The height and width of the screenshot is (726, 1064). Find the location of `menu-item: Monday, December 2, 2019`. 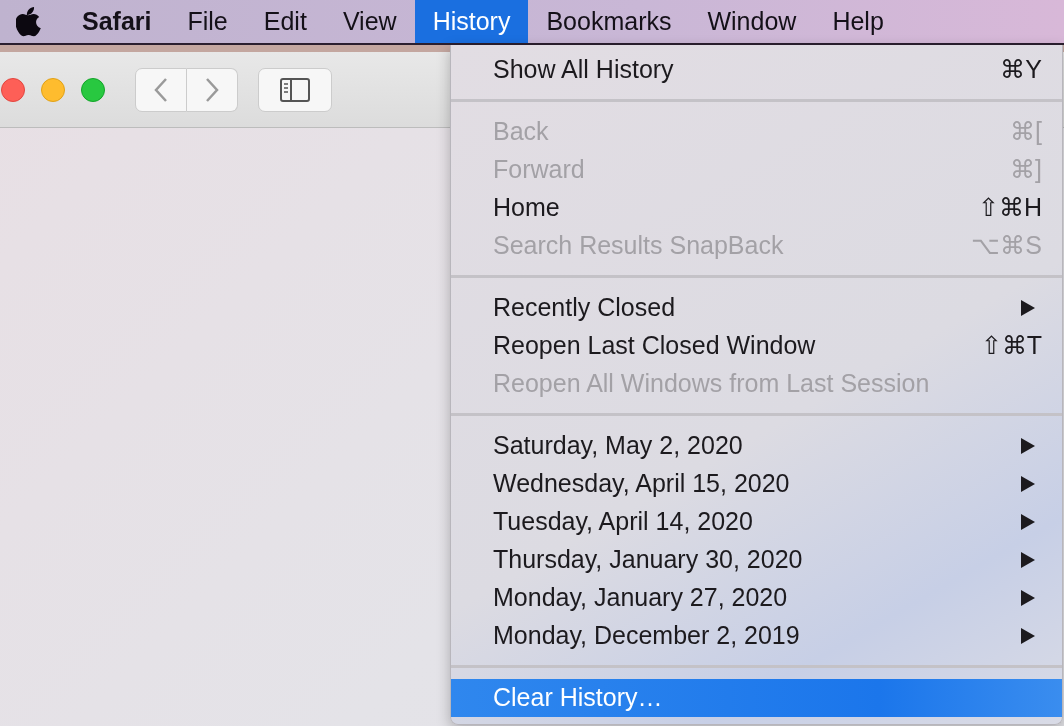

menu-item: Monday, December 2, 2019 is located at coordinates (756, 636).